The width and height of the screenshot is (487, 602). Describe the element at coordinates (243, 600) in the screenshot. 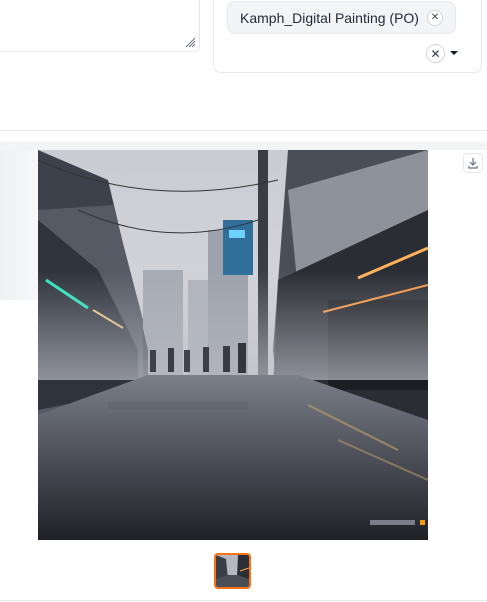

I see `gallery-bottom-divider` at that location.